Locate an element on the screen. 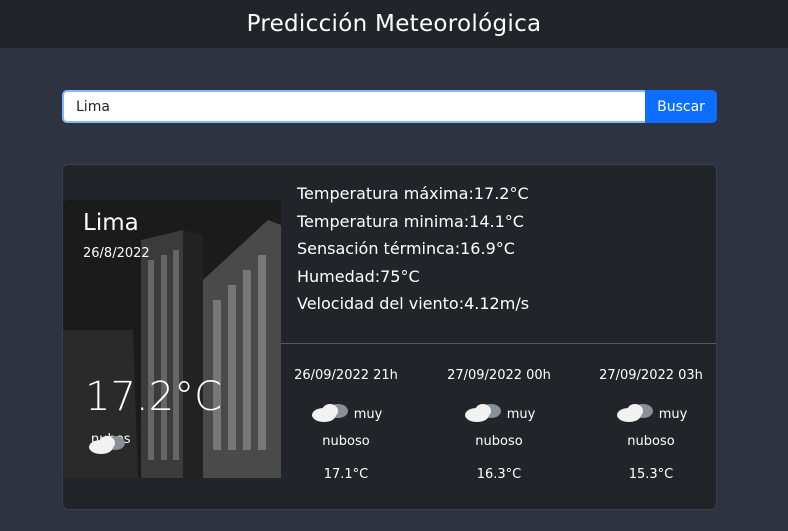  app-header: Predicción Meteorológica is located at coordinates (394, 24).